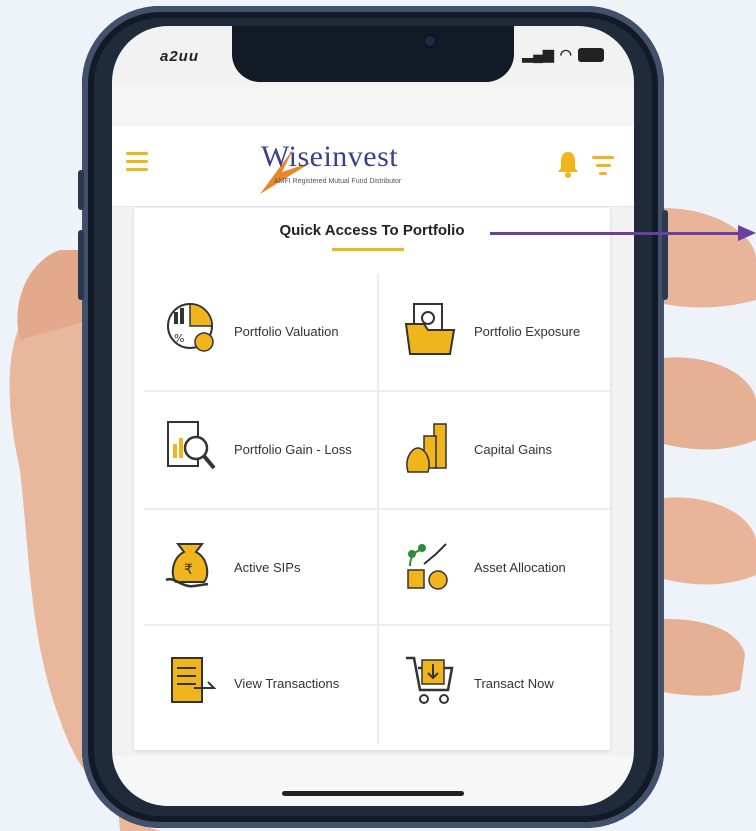  What do you see at coordinates (180, 56) in the screenshot?
I see `status-time: a2uu` at bounding box center [180, 56].